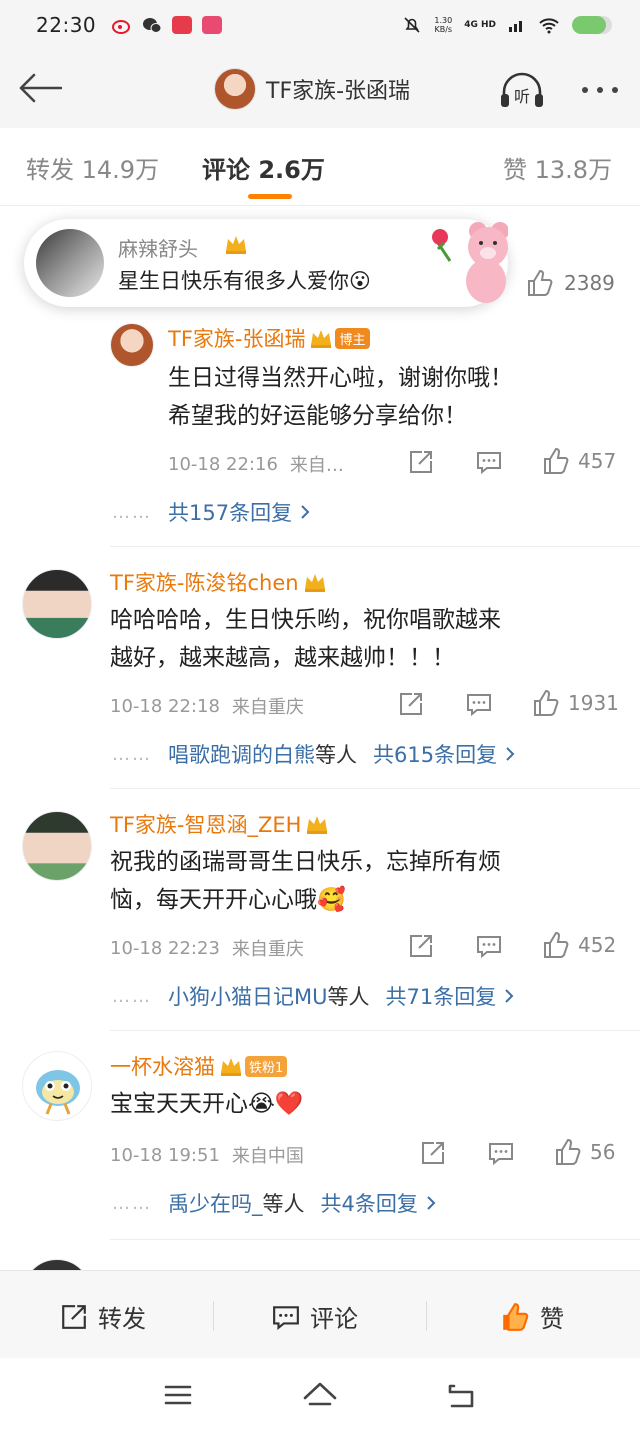  What do you see at coordinates (435, 755) in the screenshot?
I see `replies-total: 共615条回复` at bounding box center [435, 755].